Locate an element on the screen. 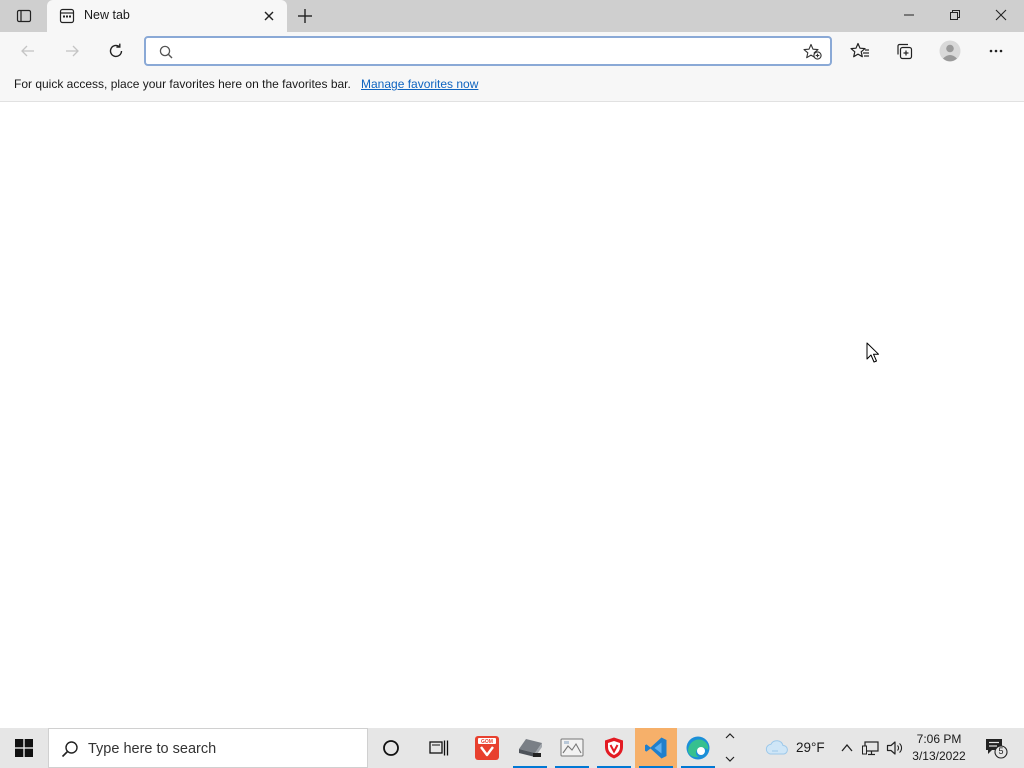  weather-cloud-icon is located at coordinates (777, 748).